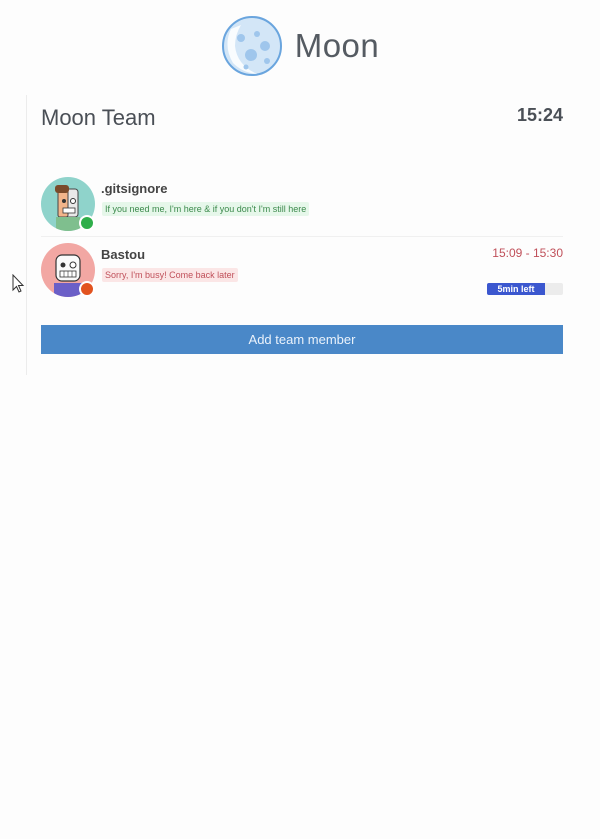 The width and height of the screenshot is (600, 839). I want to click on app-name: Moon, so click(337, 45).